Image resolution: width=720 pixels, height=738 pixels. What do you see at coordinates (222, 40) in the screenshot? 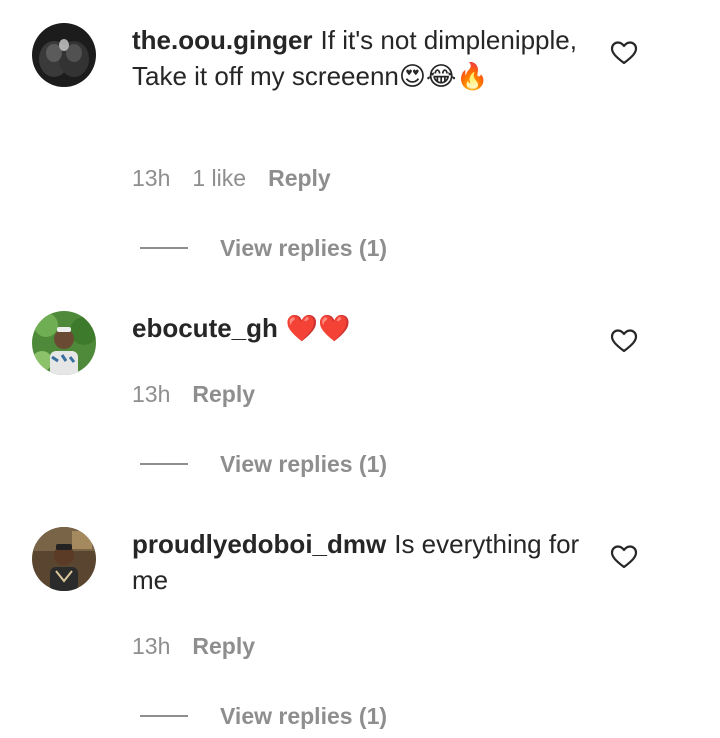
I see `comment-username: the.oou.ginger` at bounding box center [222, 40].